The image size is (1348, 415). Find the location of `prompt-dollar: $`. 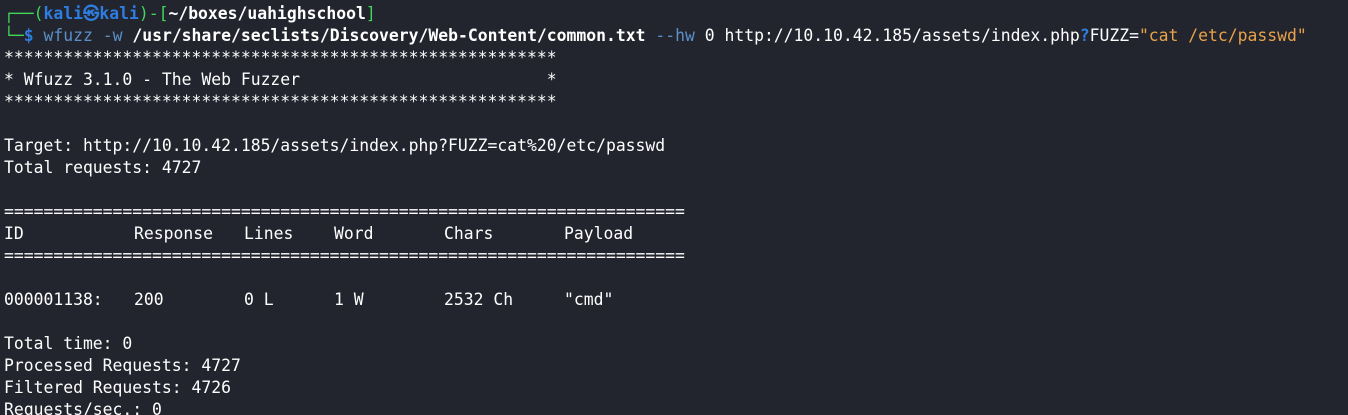

prompt-dollar: $ is located at coordinates (28, 35).